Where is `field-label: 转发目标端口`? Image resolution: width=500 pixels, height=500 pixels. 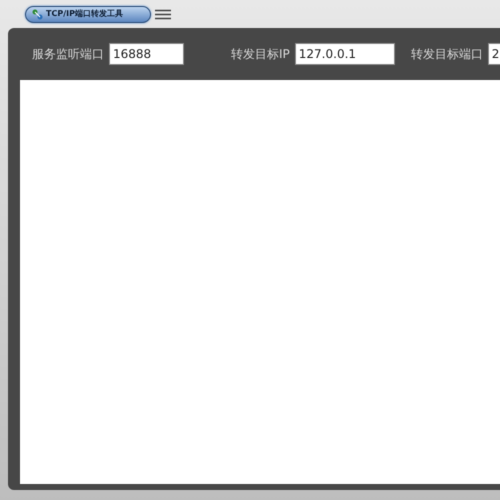 field-label: 转发目标端口 is located at coordinates (446, 54).